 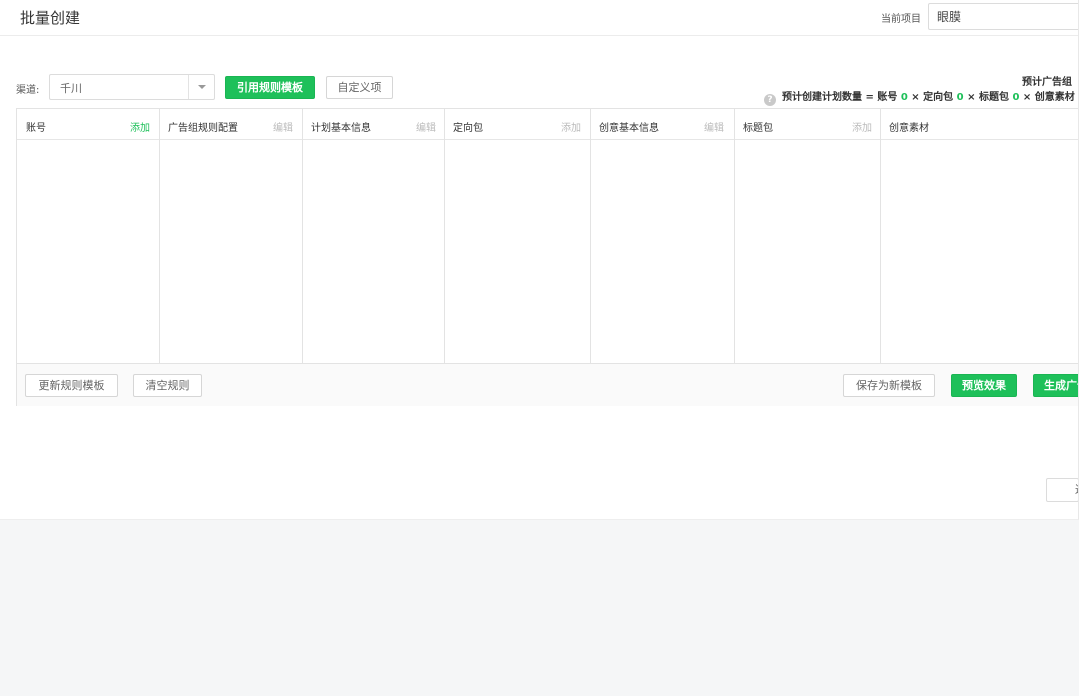 What do you see at coordinates (889, 385) in the screenshot?
I see `save-as-new-template-button: 保存为新模板` at bounding box center [889, 385].